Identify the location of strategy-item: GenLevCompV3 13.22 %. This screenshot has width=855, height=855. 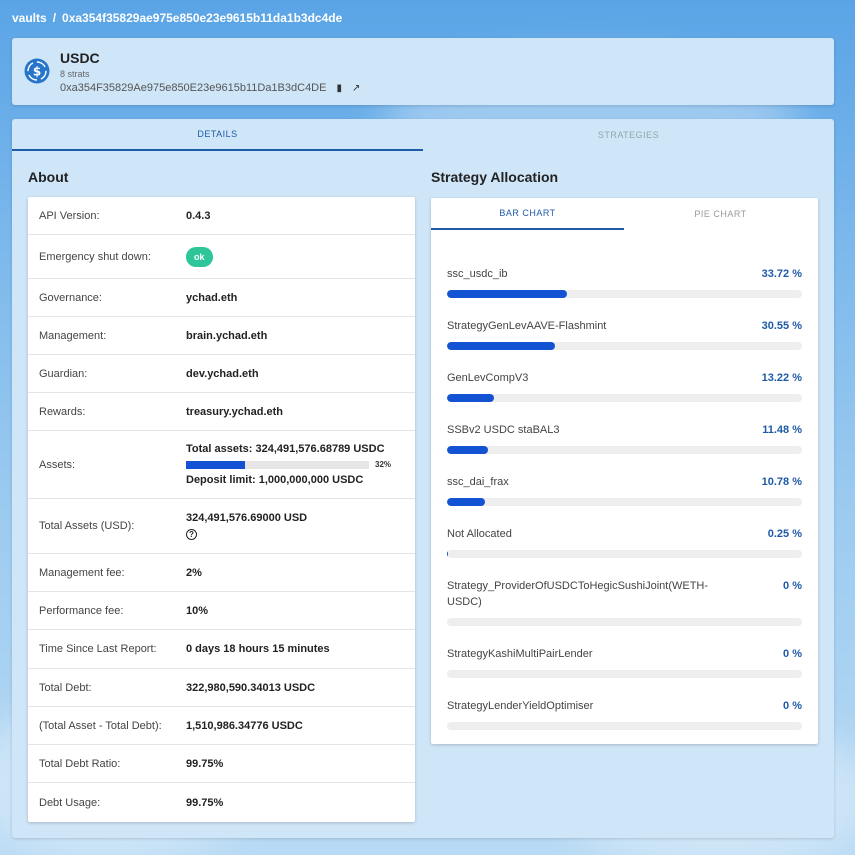
(624, 386).